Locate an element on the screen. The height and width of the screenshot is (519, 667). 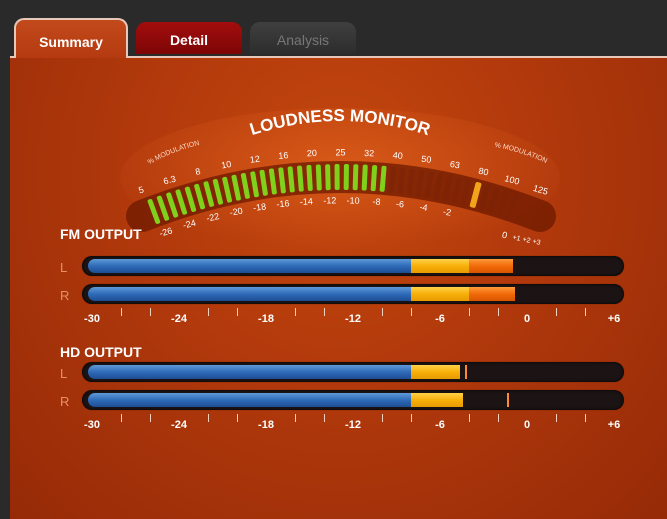
fm-right-yellow-fill is located at coordinates (440, 294).